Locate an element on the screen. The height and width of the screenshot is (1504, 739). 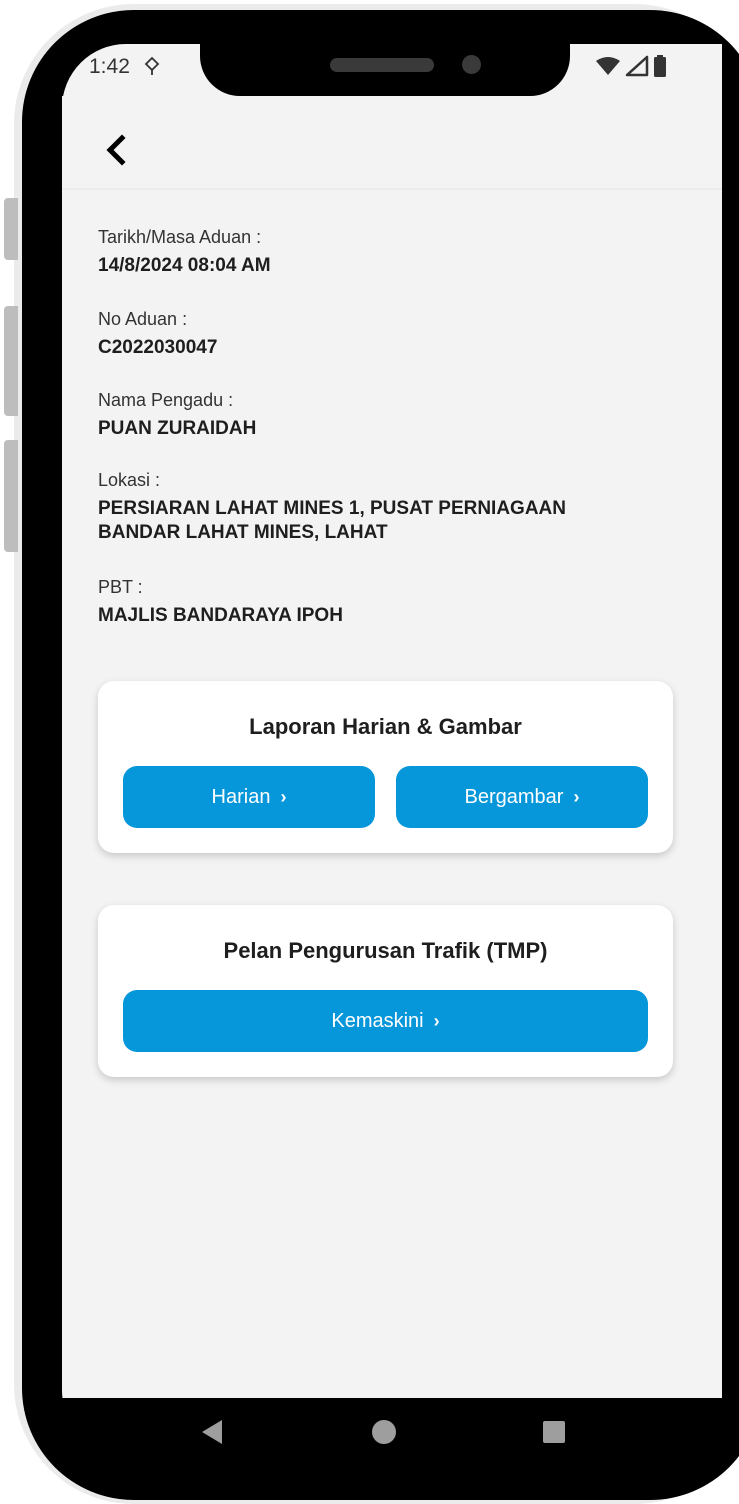
status-icons is located at coordinates (631, 66).